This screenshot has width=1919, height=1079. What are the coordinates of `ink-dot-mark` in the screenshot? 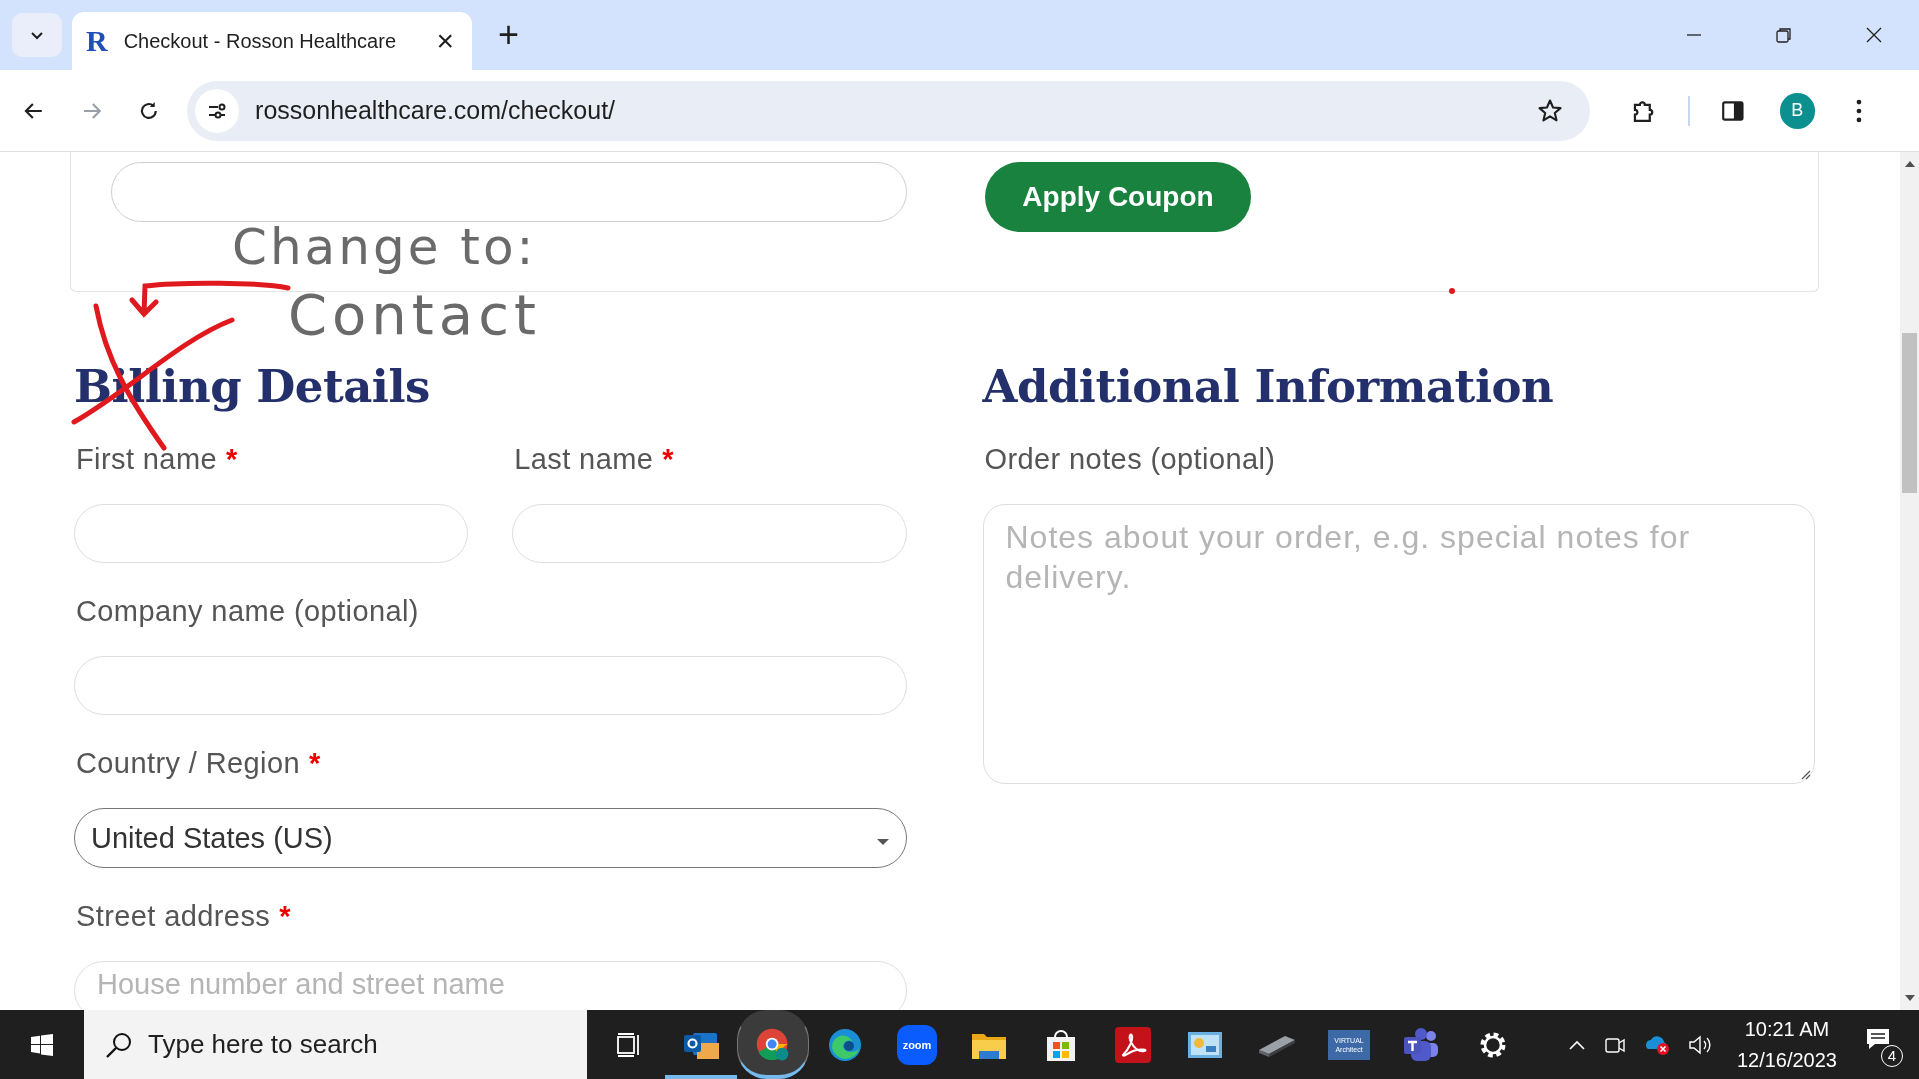 It's located at (1452, 291).